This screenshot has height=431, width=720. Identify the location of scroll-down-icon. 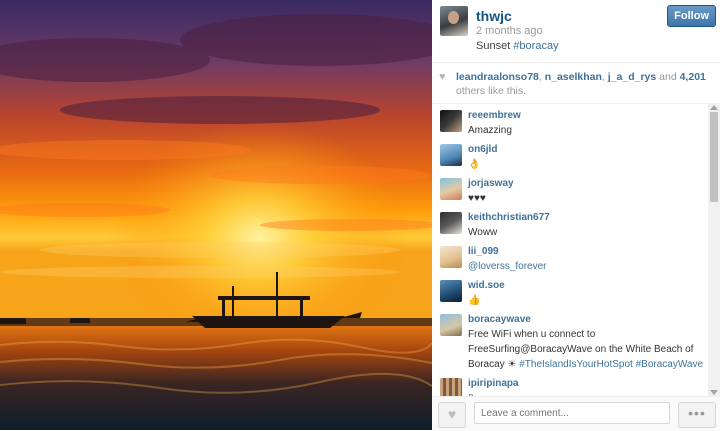
(714, 392).